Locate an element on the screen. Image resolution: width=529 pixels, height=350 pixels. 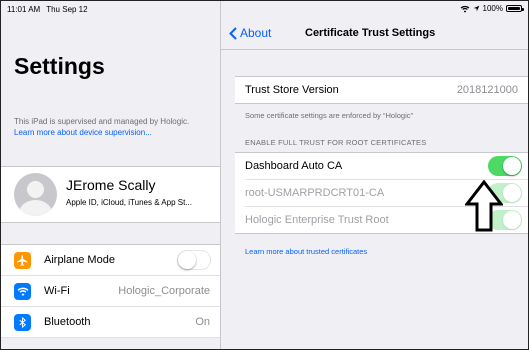
back-button: About is located at coordinates (250, 33).